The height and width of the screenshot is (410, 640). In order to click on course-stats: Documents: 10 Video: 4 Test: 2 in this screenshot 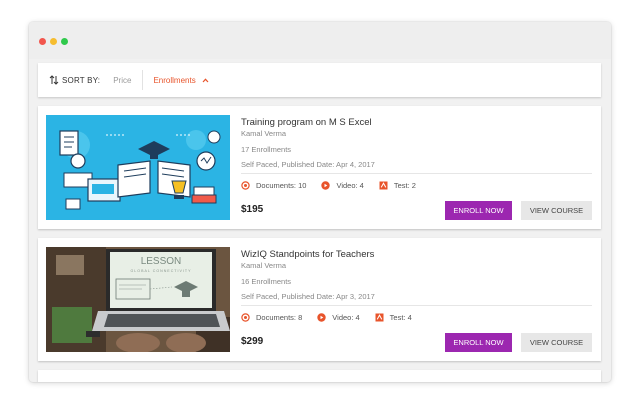, I will do `click(336, 185)`.